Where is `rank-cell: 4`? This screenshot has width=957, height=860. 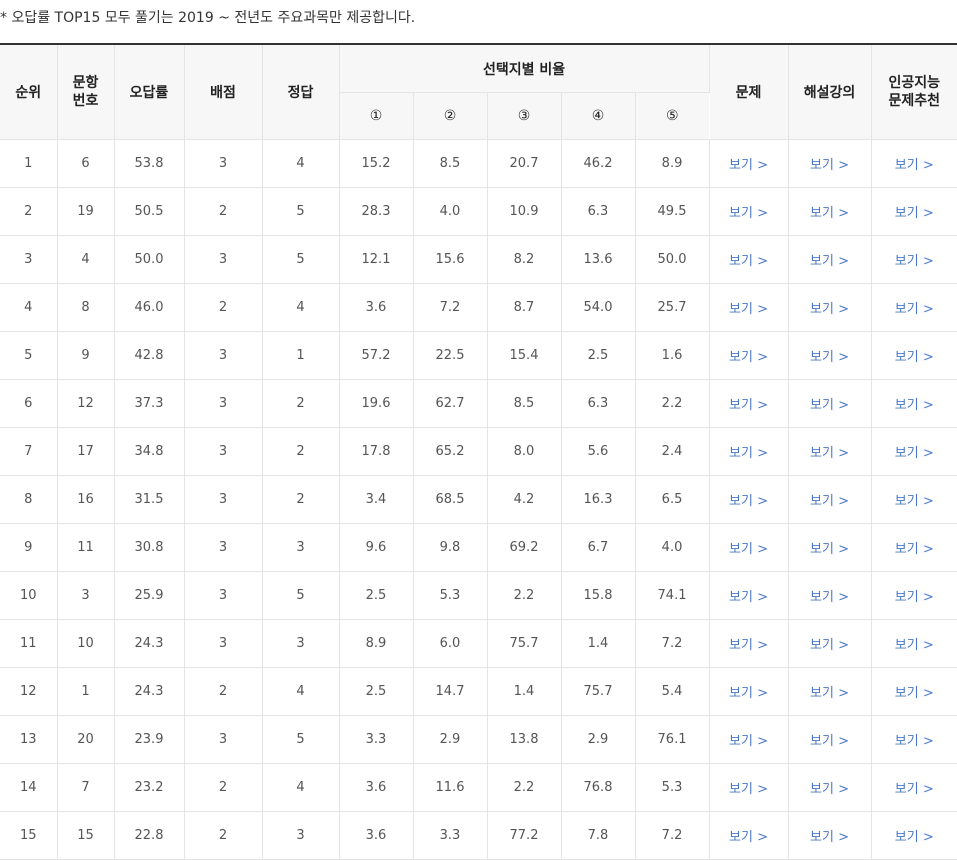
rank-cell: 4 is located at coordinates (29, 307).